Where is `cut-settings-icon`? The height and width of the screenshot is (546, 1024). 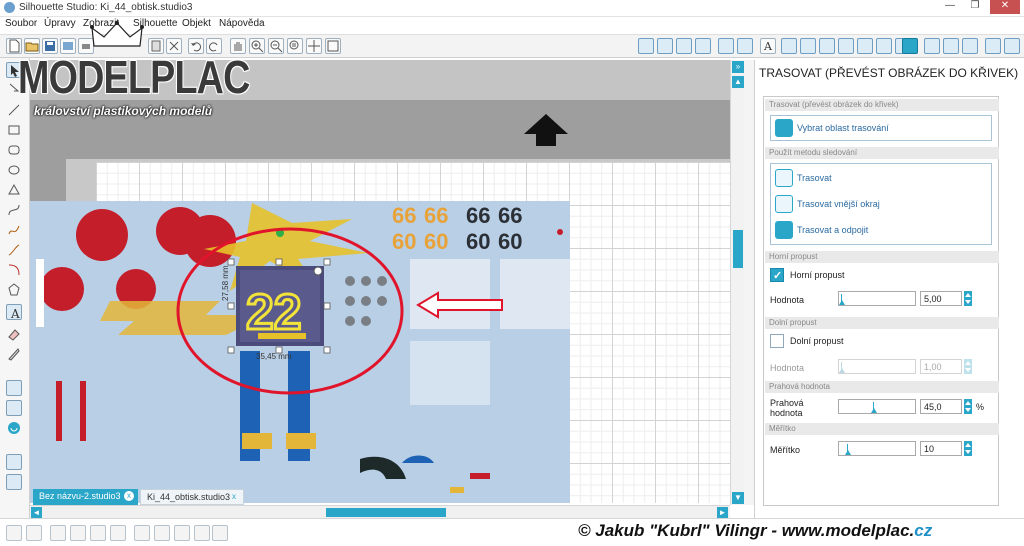 cut-settings-icon is located at coordinates (665, 46).